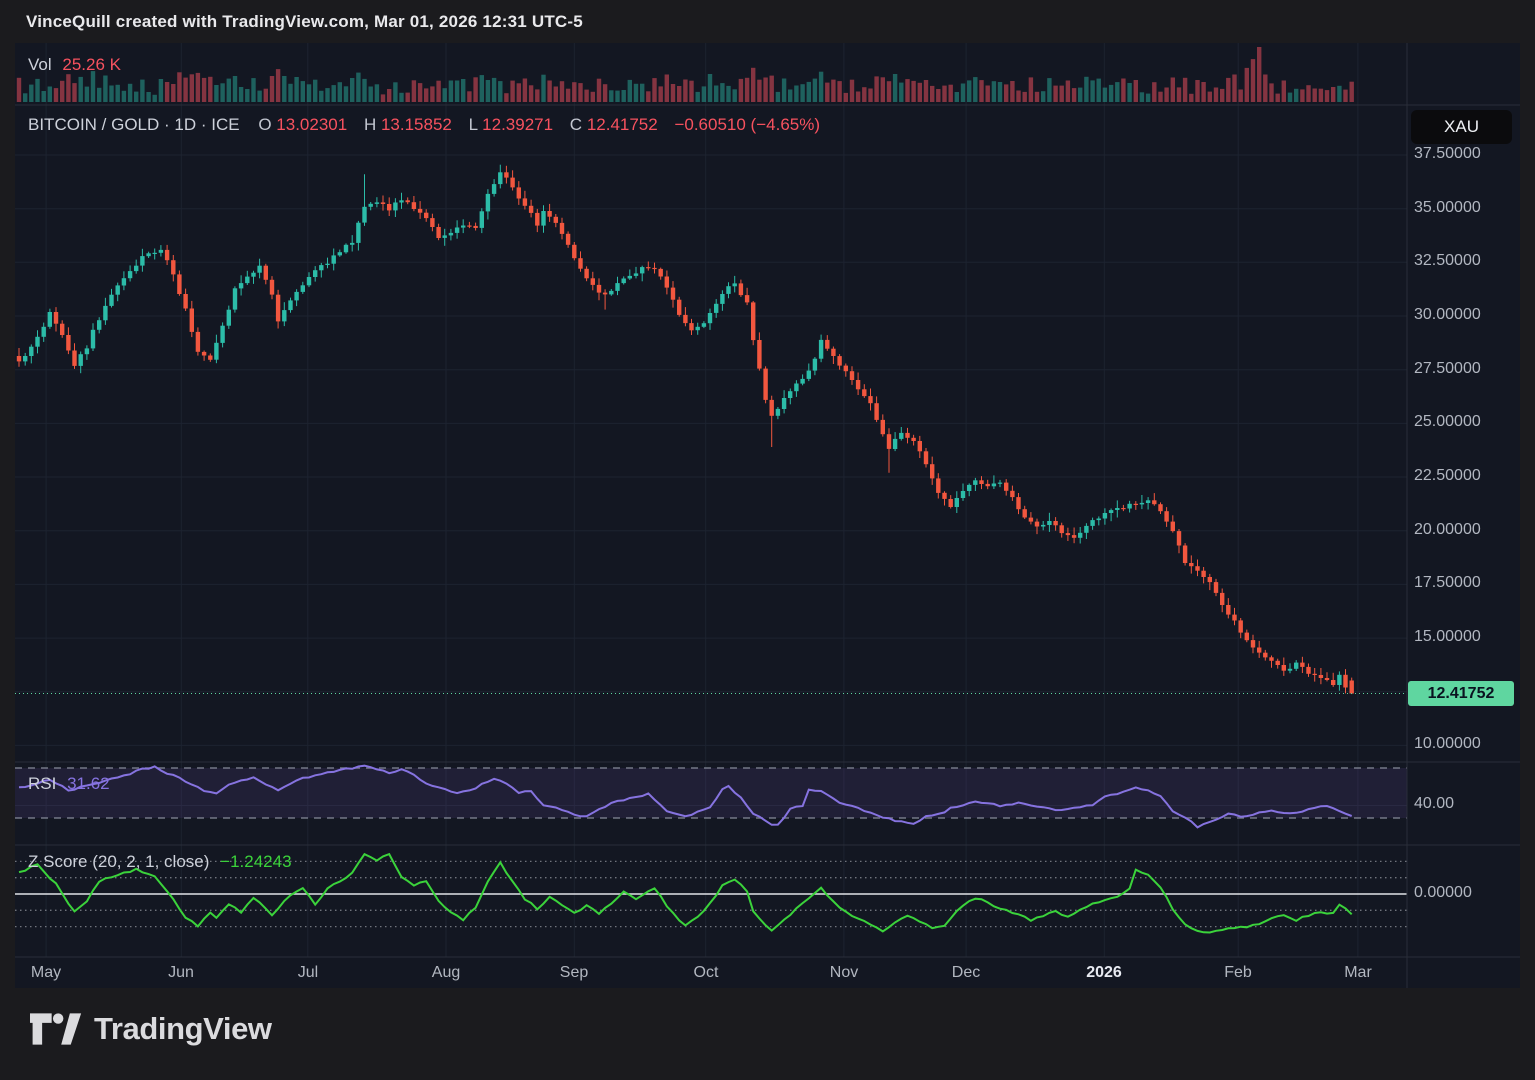  What do you see at coordinates (42, 783) in the screenshot?
I see `rsi-label: RSI` at bounding box center [42, 783].